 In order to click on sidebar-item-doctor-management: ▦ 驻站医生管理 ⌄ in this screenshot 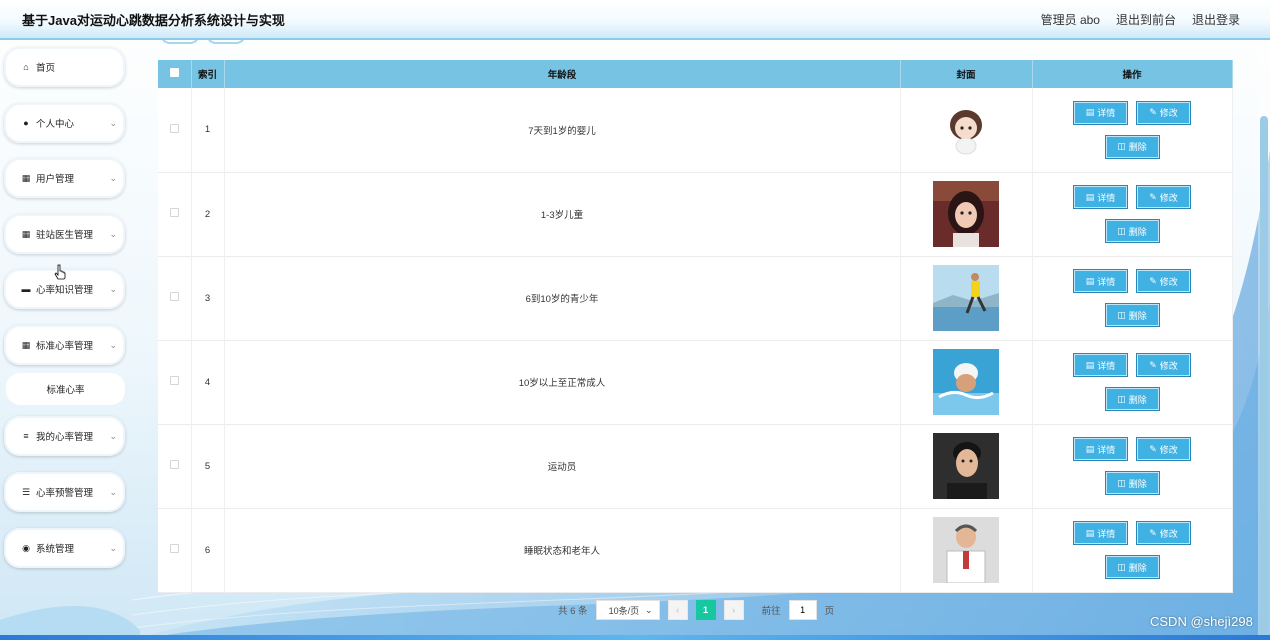, I will do `click(64, 234)`.